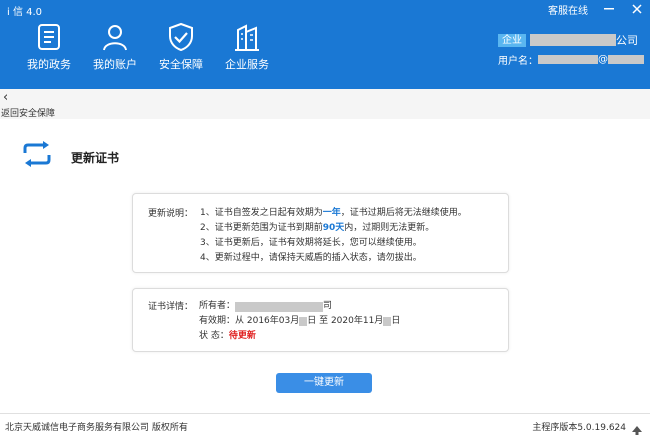  I want to click on redacted-owner-name, so click(279, 306).